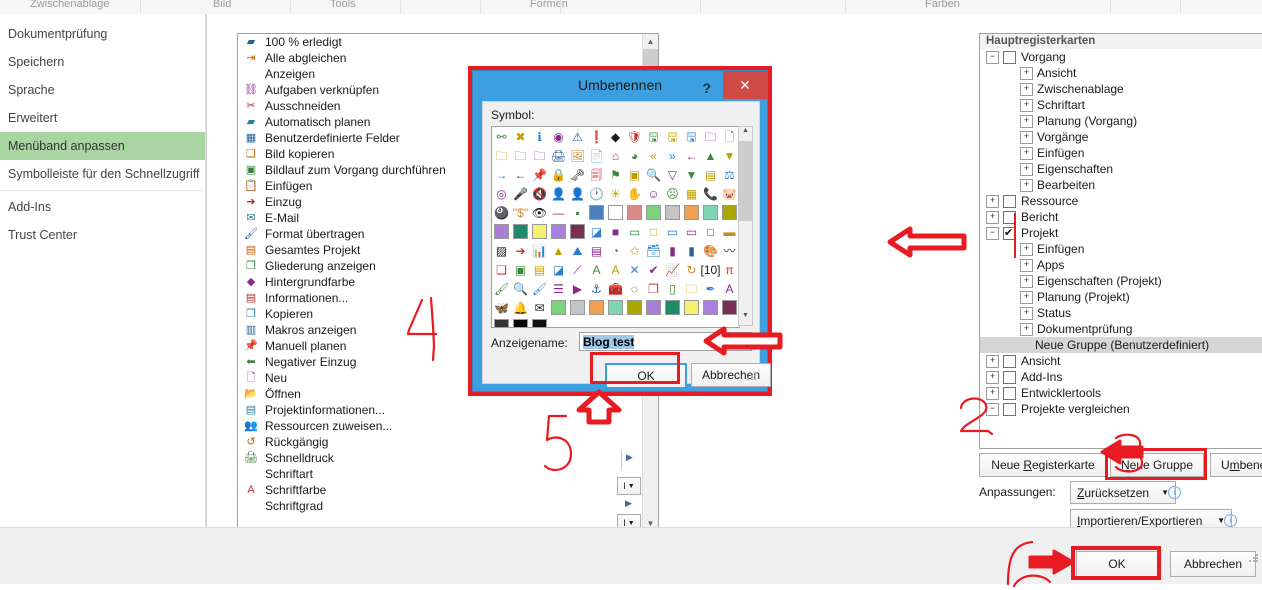 This screenshot has width=1262, height=590. I want to click on symbol-cell: ◎, so click(501, 193).